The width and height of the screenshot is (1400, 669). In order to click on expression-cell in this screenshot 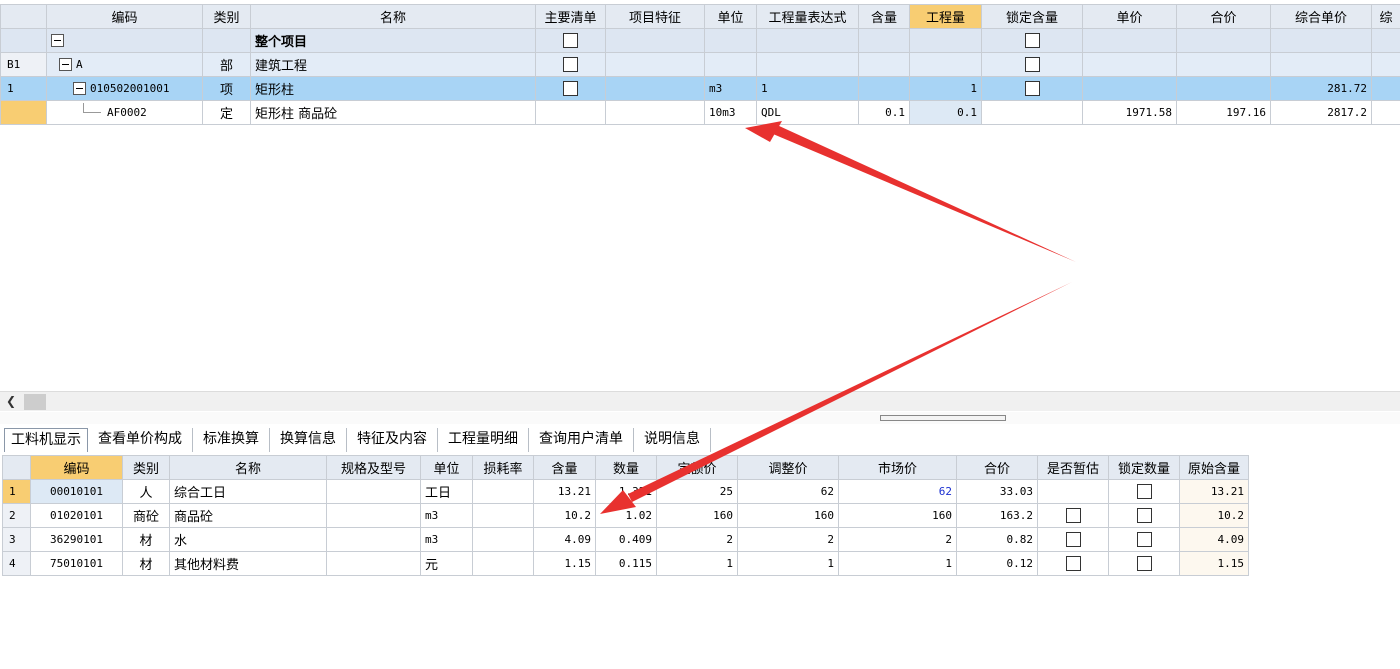, I will do `click(807, 40)`.